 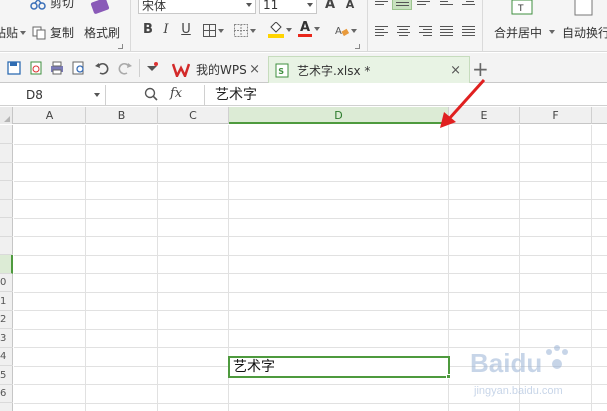 What do you see at coordinates (468, 4) in the screenshot?
I see `indent-button` at bounding box center [468, 4].